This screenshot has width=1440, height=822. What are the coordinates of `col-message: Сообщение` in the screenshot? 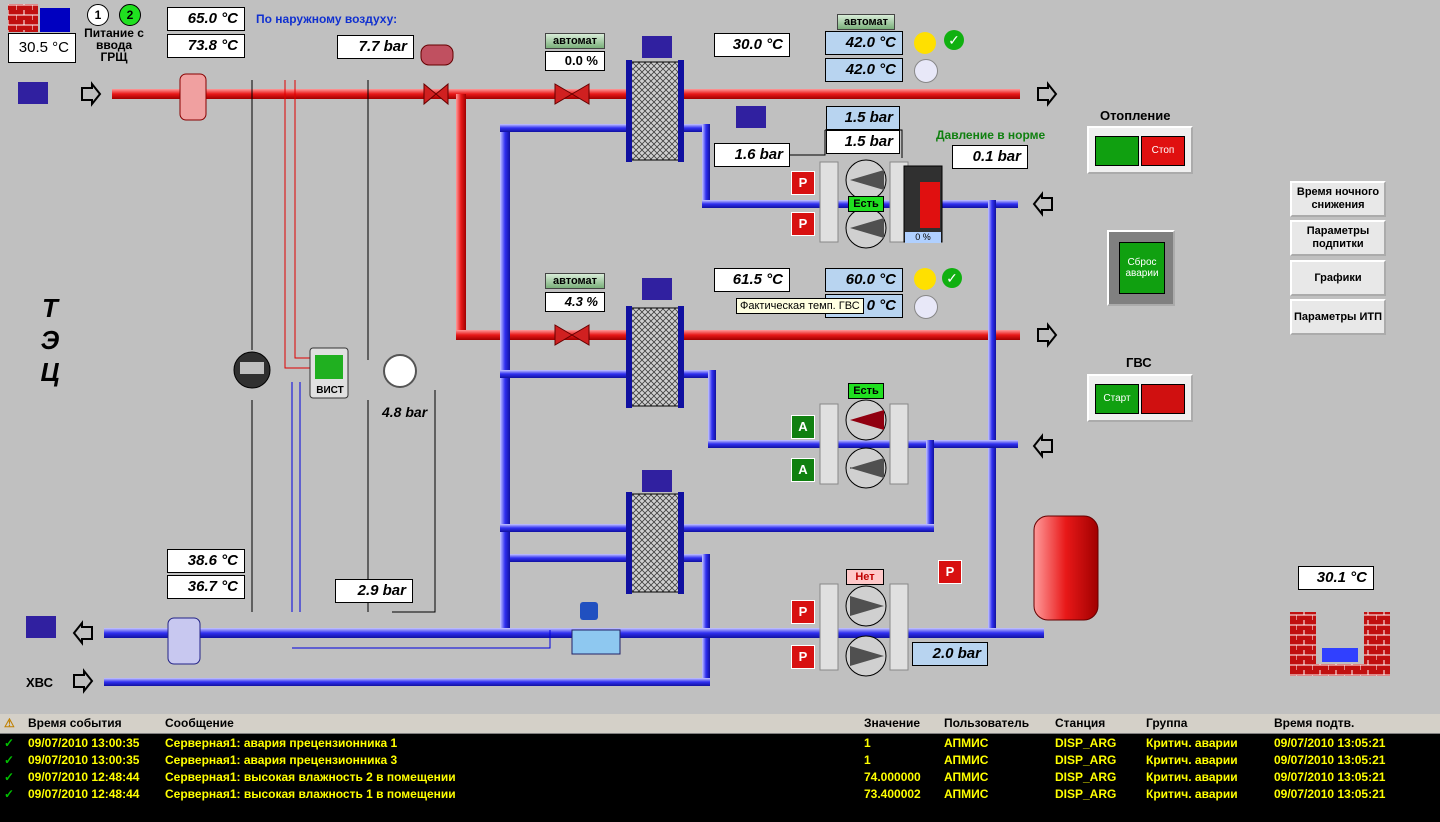 It's located at (199, 723).